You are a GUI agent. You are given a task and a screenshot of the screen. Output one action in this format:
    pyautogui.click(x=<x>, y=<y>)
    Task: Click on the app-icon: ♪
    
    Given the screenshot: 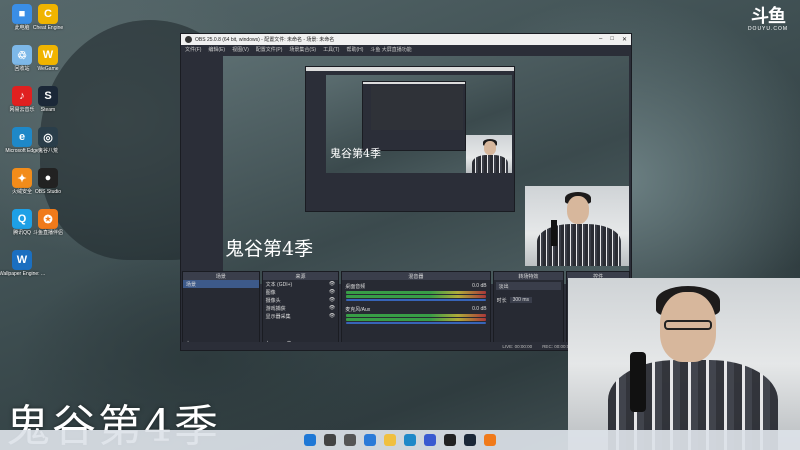 What is the action you would take?
    pyautogui.click(x=22, y=96)
    